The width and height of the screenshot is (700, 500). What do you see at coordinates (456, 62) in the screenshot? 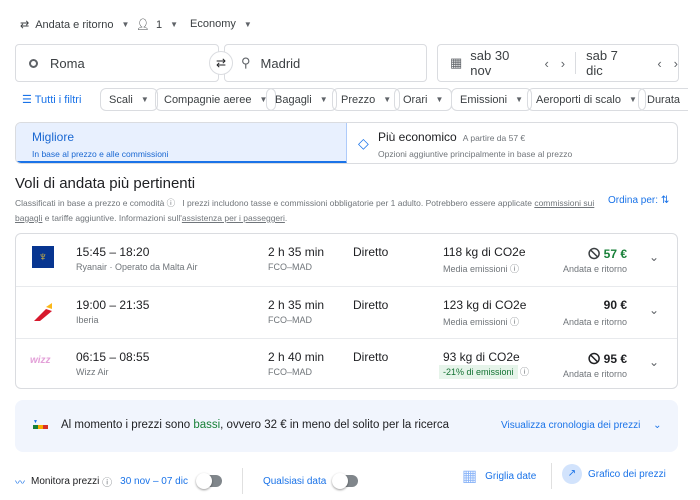
I see `calendar-icon: ▦` at bounding box center [456, 62].